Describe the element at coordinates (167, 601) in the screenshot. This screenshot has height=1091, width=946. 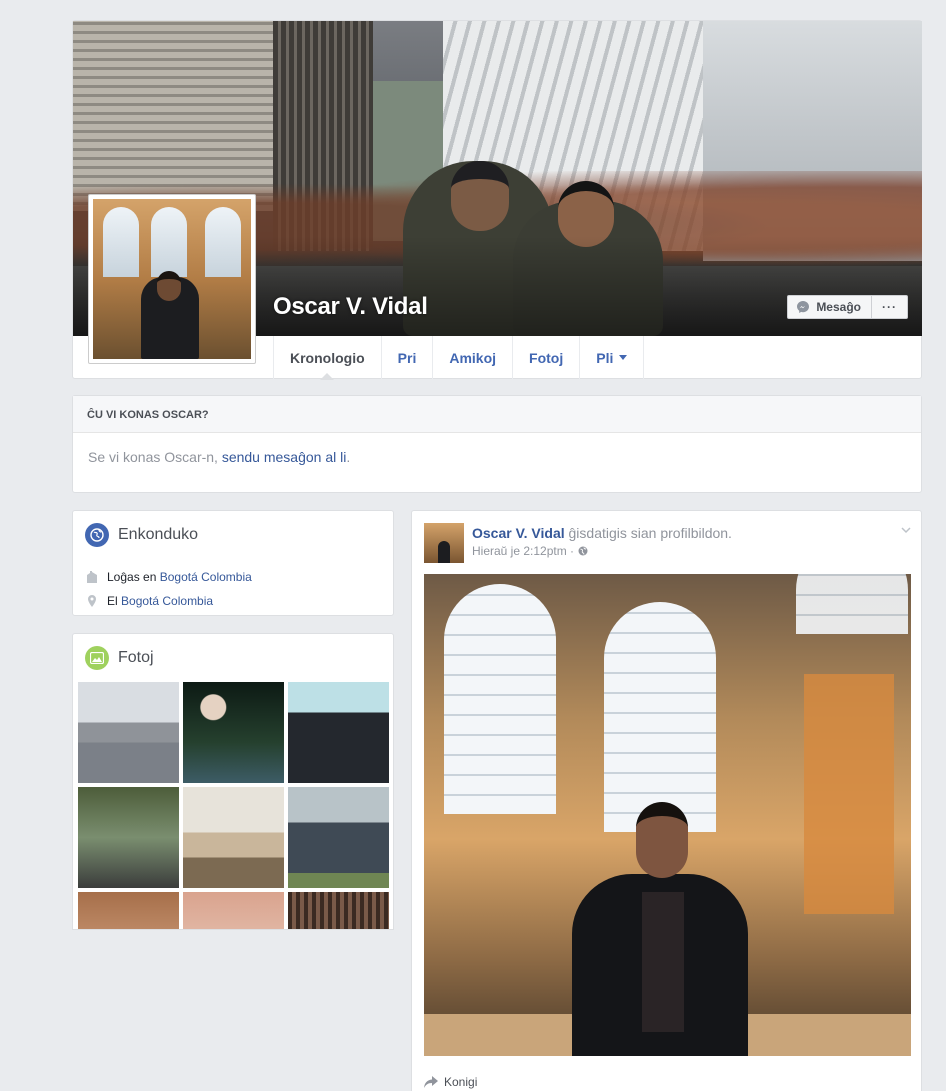
I see `from-link: Bogotá Colombia` at that location.